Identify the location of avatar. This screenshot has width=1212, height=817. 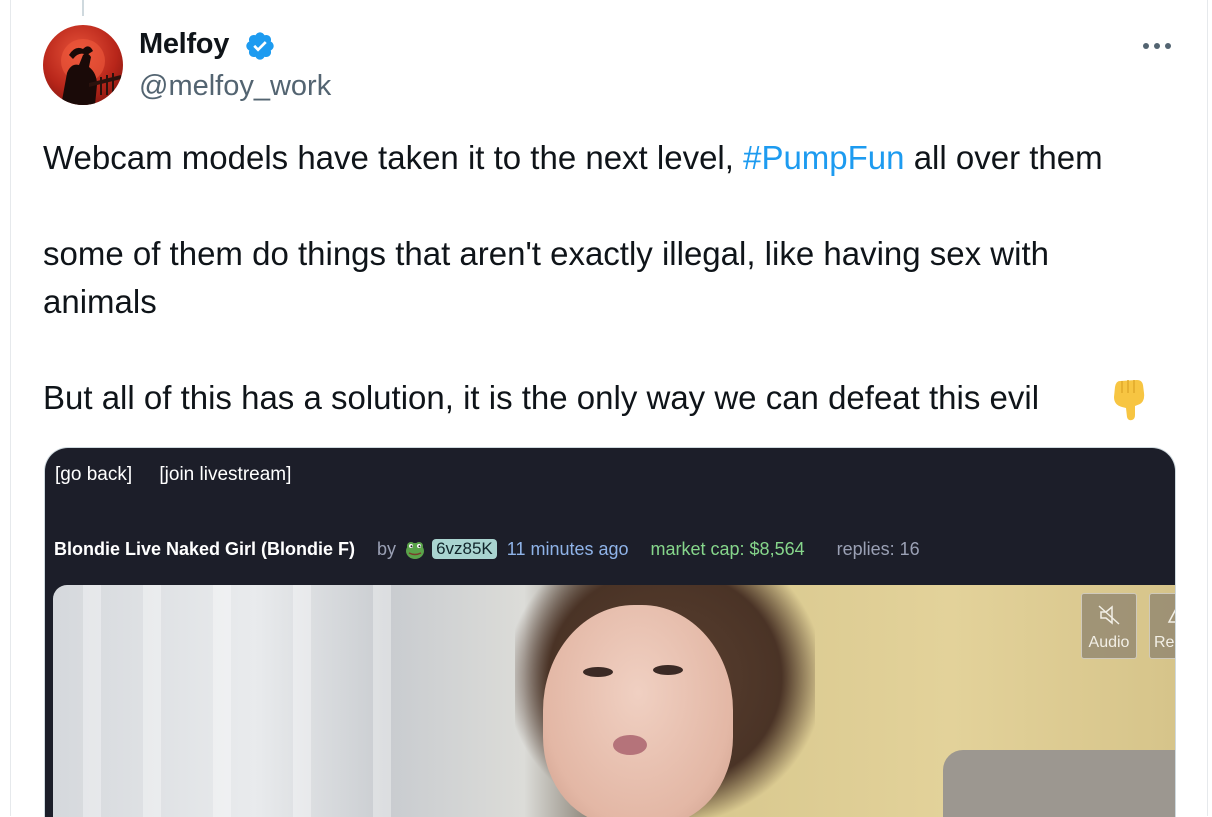
(83, 65).